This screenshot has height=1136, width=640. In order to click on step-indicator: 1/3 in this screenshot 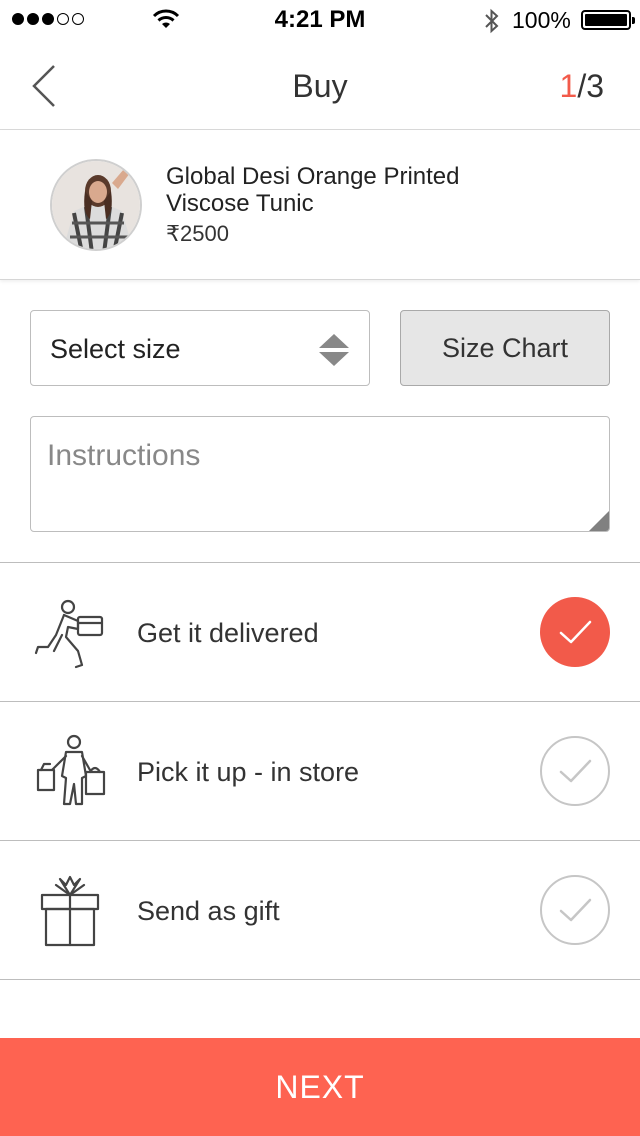, I will do `click(582, 86)`.